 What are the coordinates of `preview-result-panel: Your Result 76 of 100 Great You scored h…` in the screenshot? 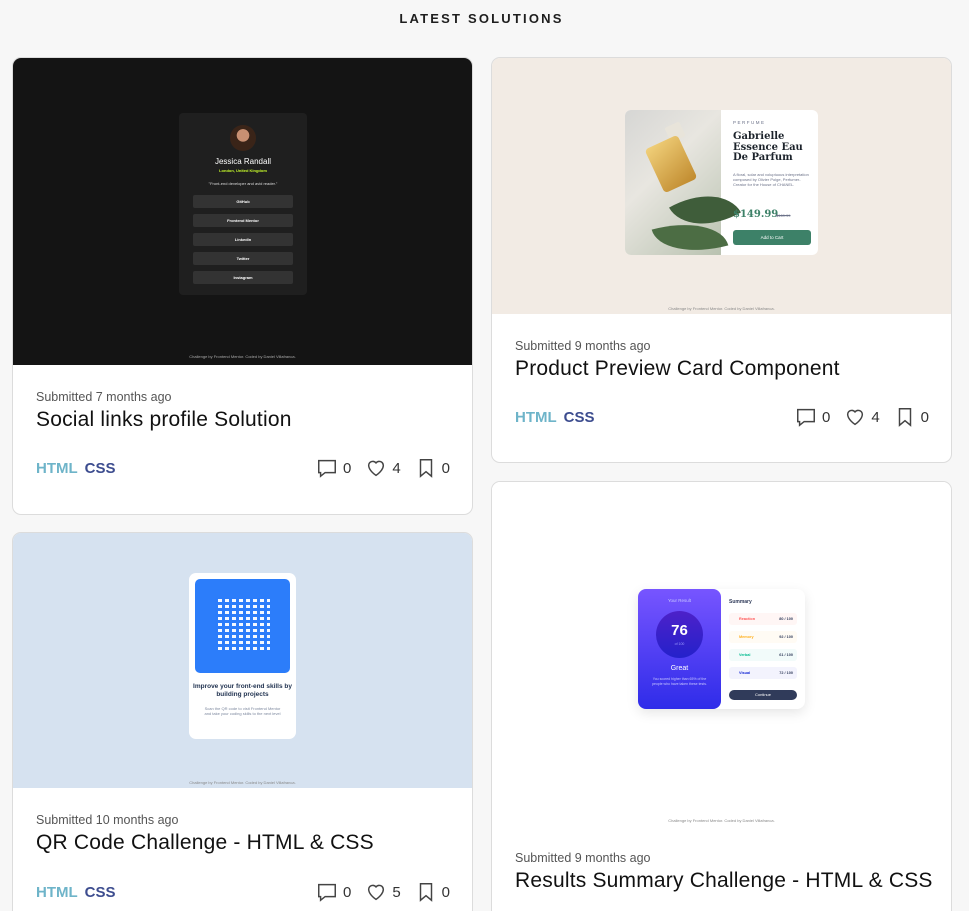 It's located at (679, 649).